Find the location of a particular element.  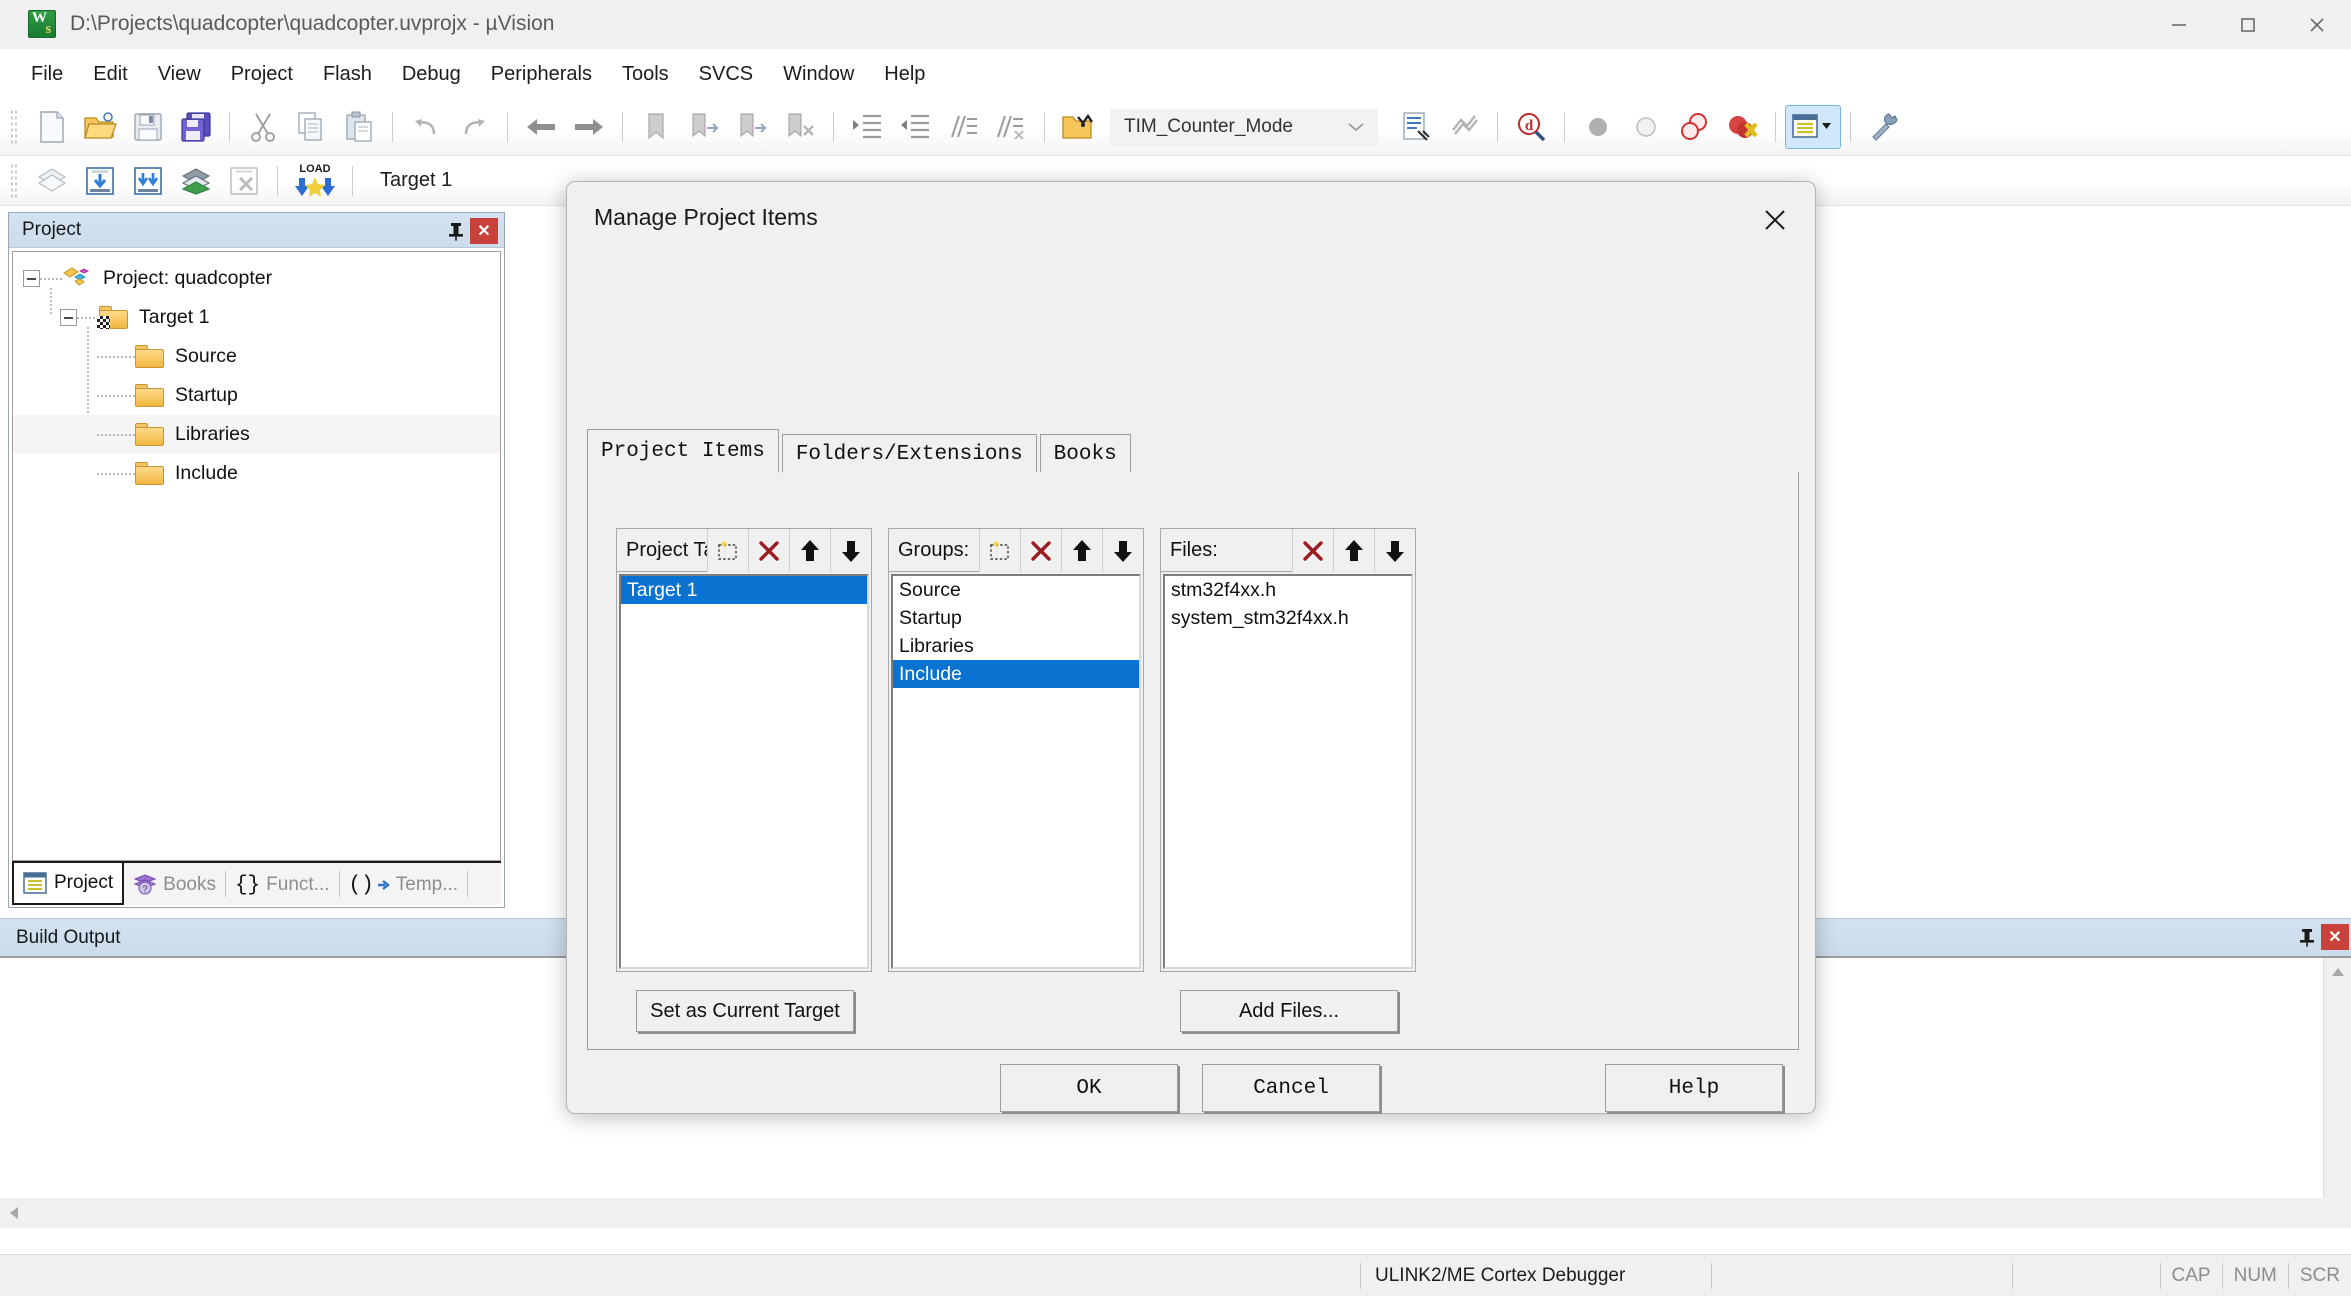

breakpoint-insert-icon is located at coordinates (1598, 127).